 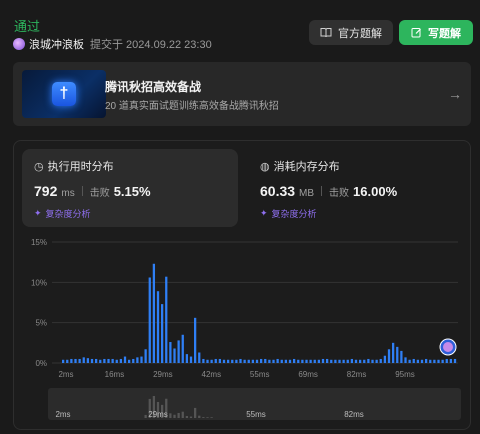 I want to click on x-tick-label: 16ms, so click(x=115, y=374).